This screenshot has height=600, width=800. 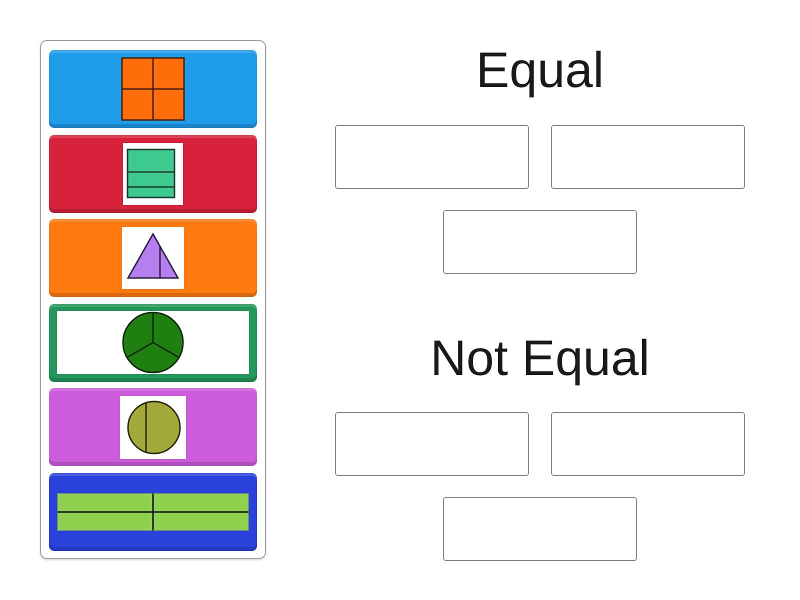 I want to click on rectangle-strips-drawing, so click(x=153, y=173).